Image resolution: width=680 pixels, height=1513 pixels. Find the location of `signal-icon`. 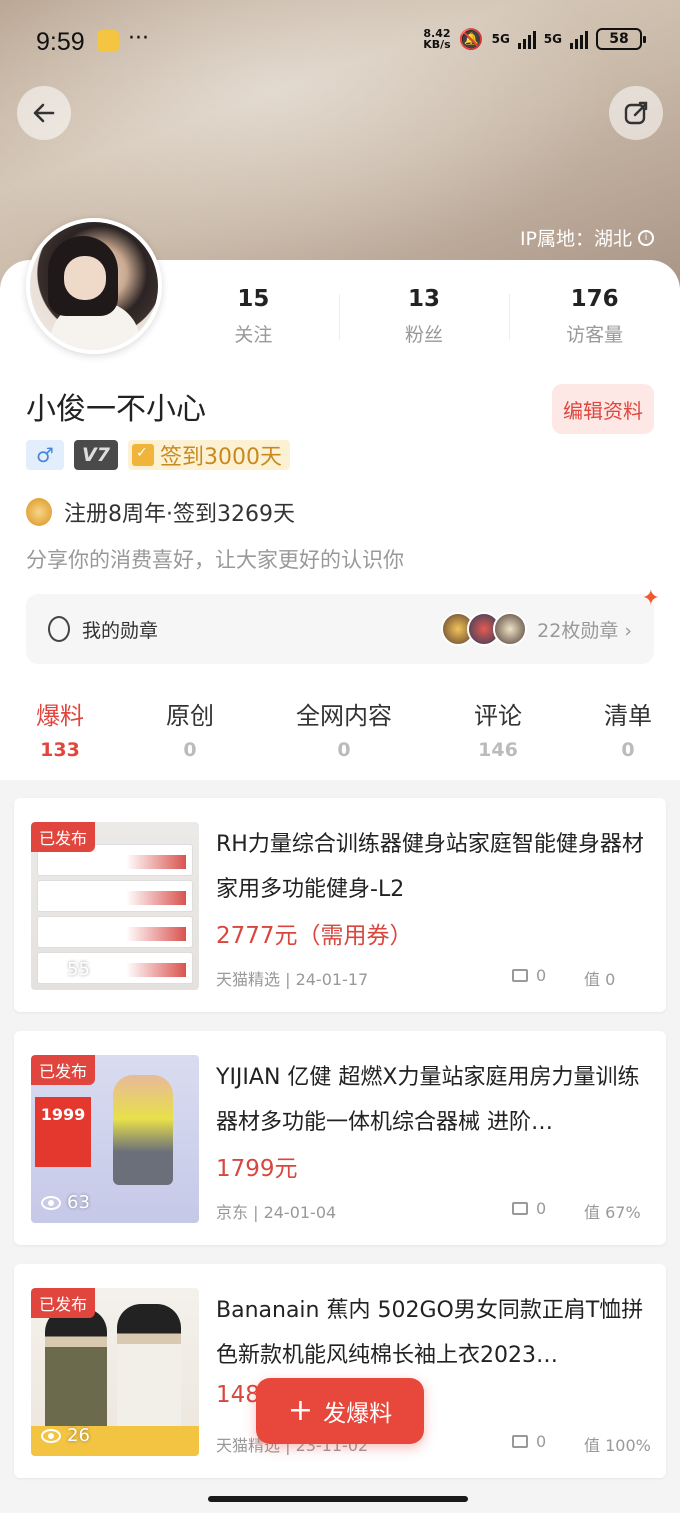

signal-icon is located at coordinates (526, 39).